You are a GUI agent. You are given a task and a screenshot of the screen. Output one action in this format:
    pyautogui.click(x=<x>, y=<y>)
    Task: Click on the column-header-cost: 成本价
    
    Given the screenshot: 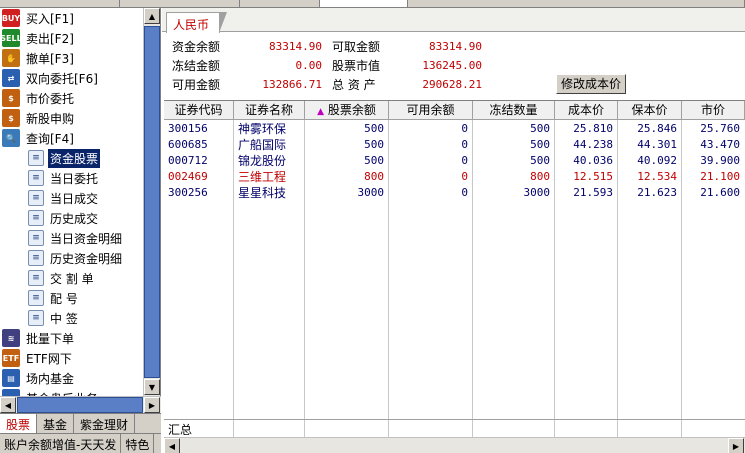 What is the action you would take?
    pyautogui.click(x=586, y=110)
    